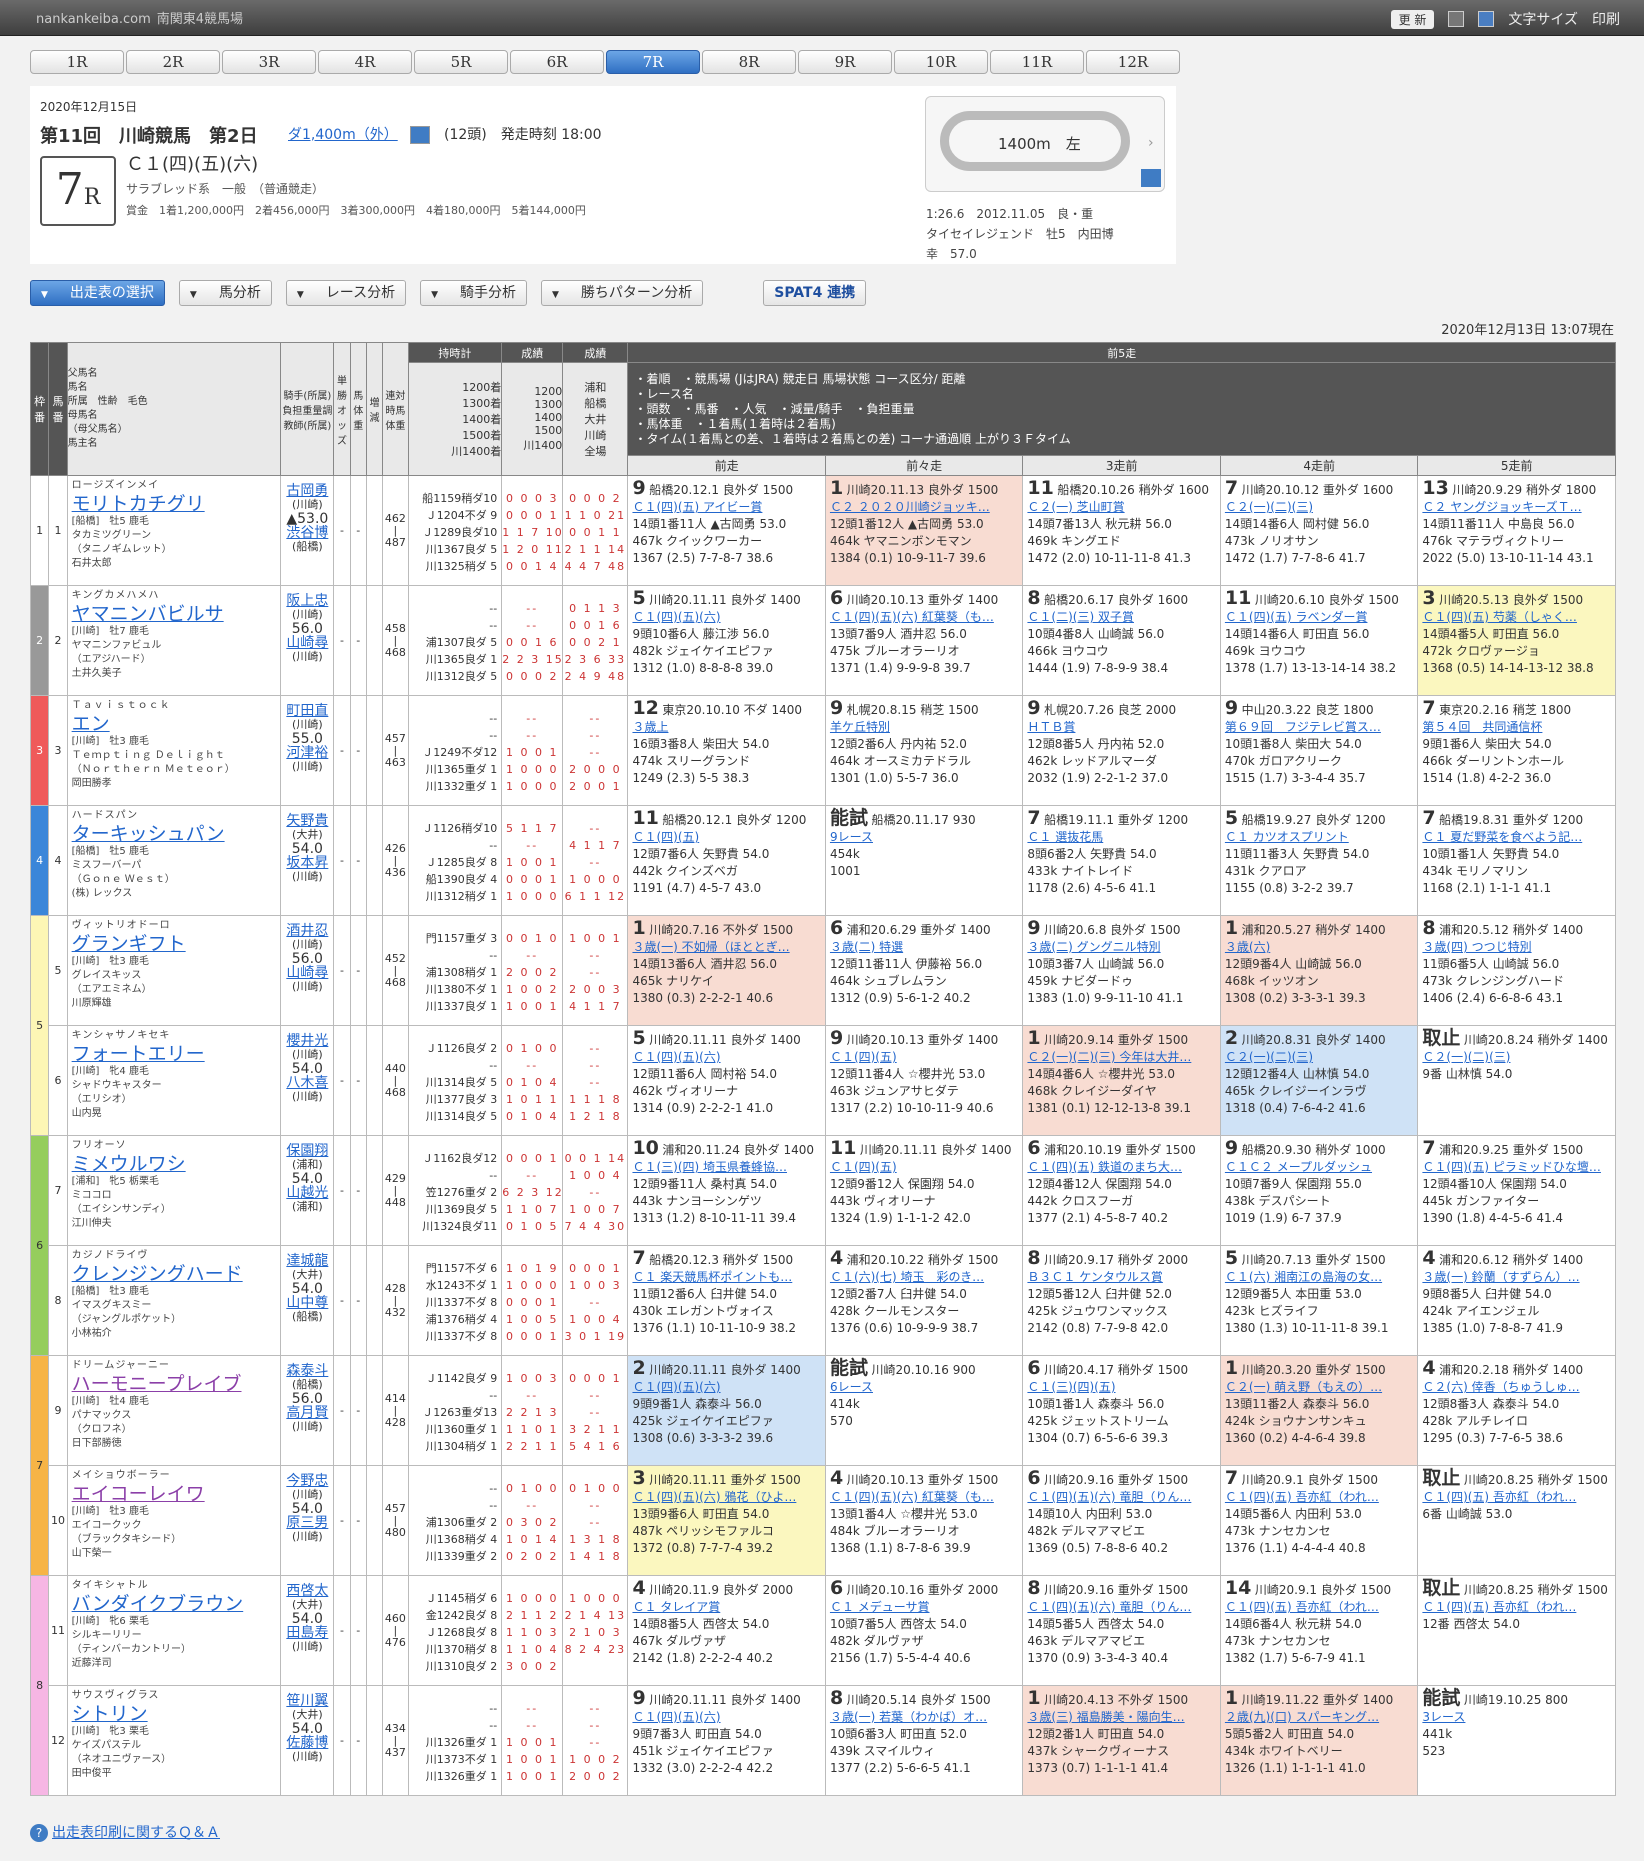  Describe the element at coordinates (461, 62) in the screenshot. I see `tab-5r: 5R` at that location.